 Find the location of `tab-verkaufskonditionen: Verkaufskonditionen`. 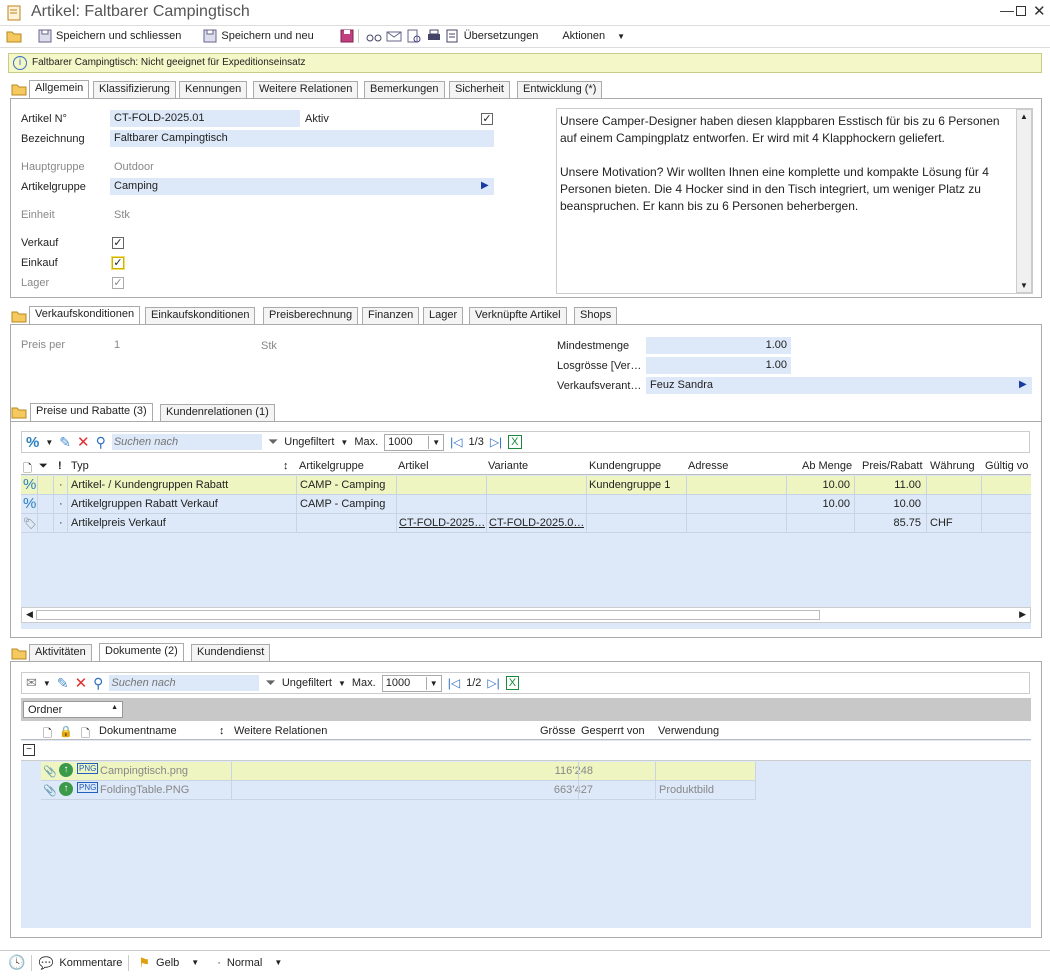

tab-verkaufskonditionen: Verkaufskonditionen is located at coordinates (85, 315).